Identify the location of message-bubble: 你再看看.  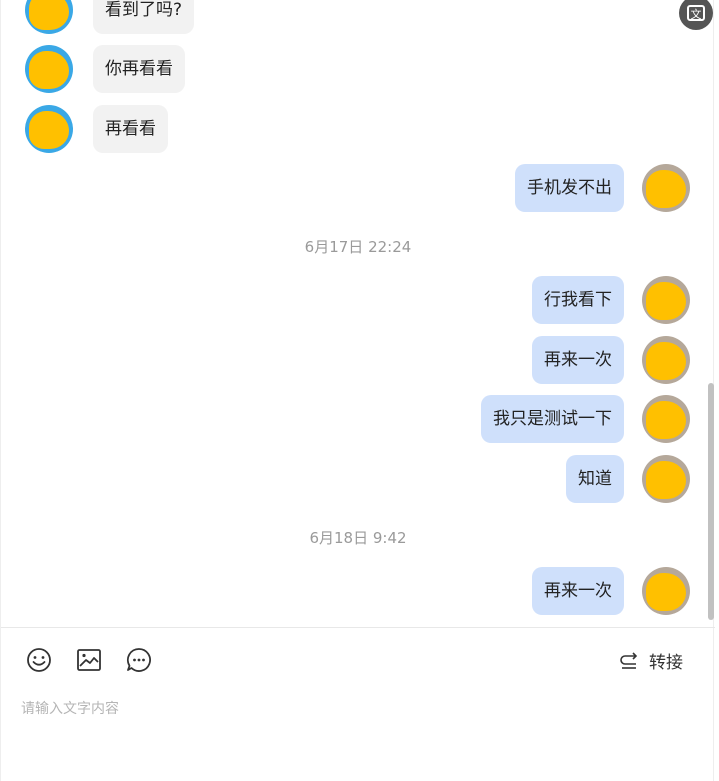
(139, 69).